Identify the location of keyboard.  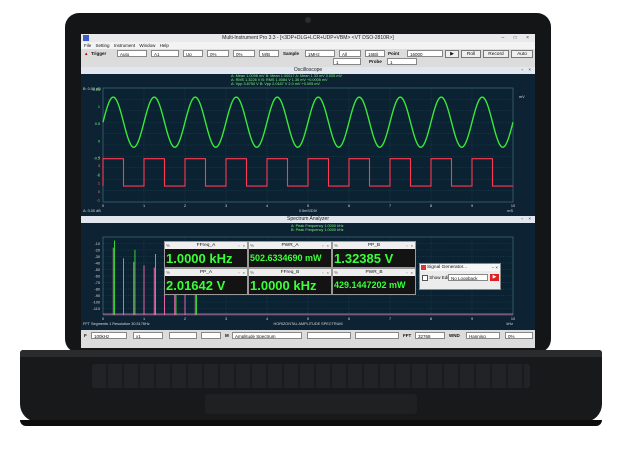
(311, 376).